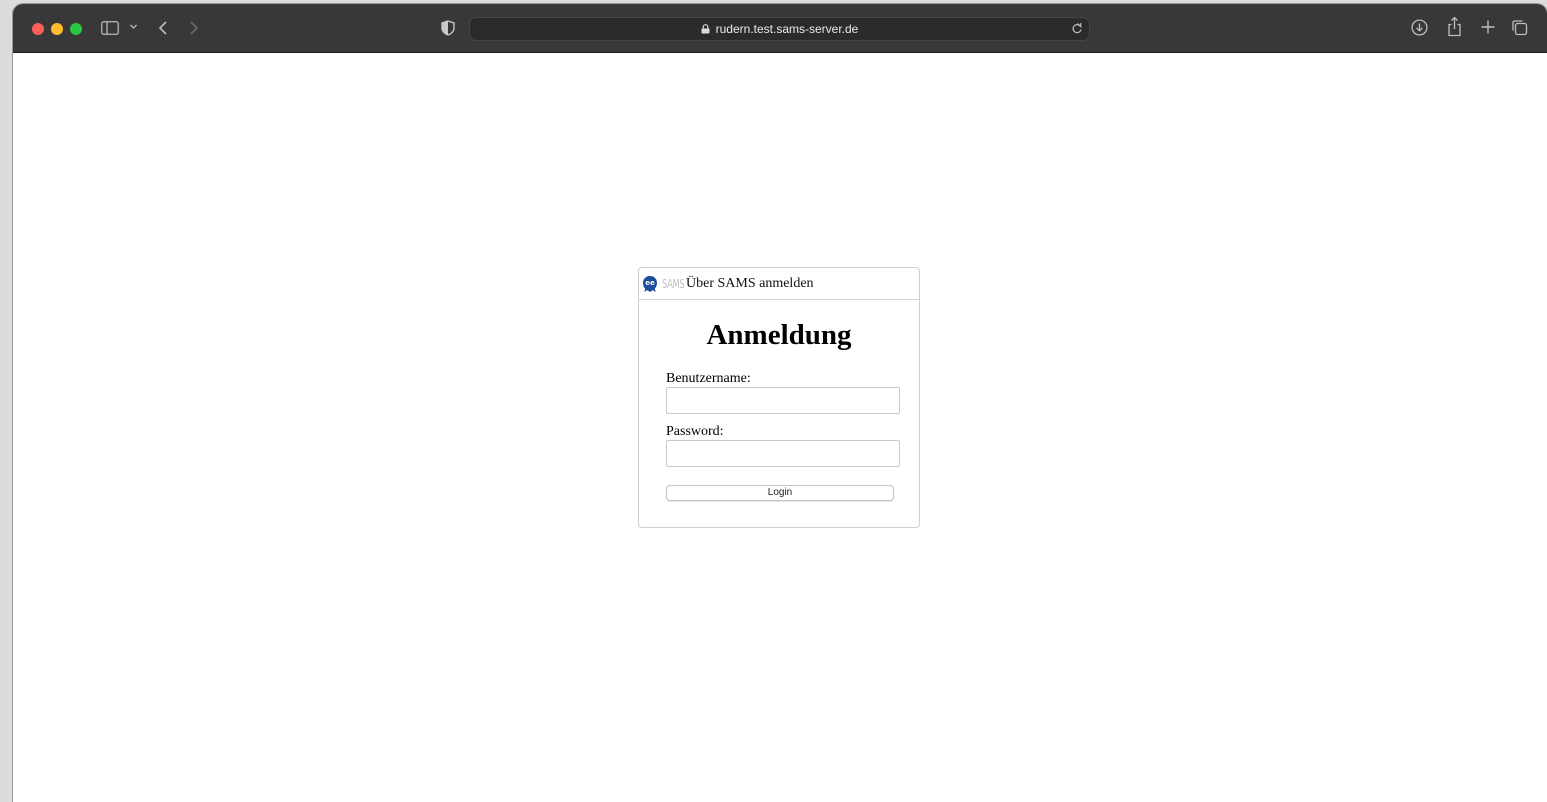 This screenshot has width=1547, height=802. What do you see at coordinates (76, 29) in the screenshot?
I see `zoom-window-button` at bounding box center [76, 29].